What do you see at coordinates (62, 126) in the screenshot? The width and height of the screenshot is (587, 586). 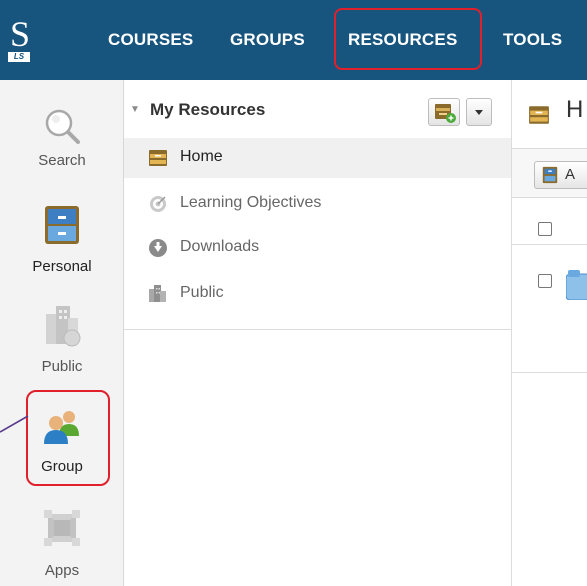 I see `magnifier-icon` at bounding box center [62, 126].